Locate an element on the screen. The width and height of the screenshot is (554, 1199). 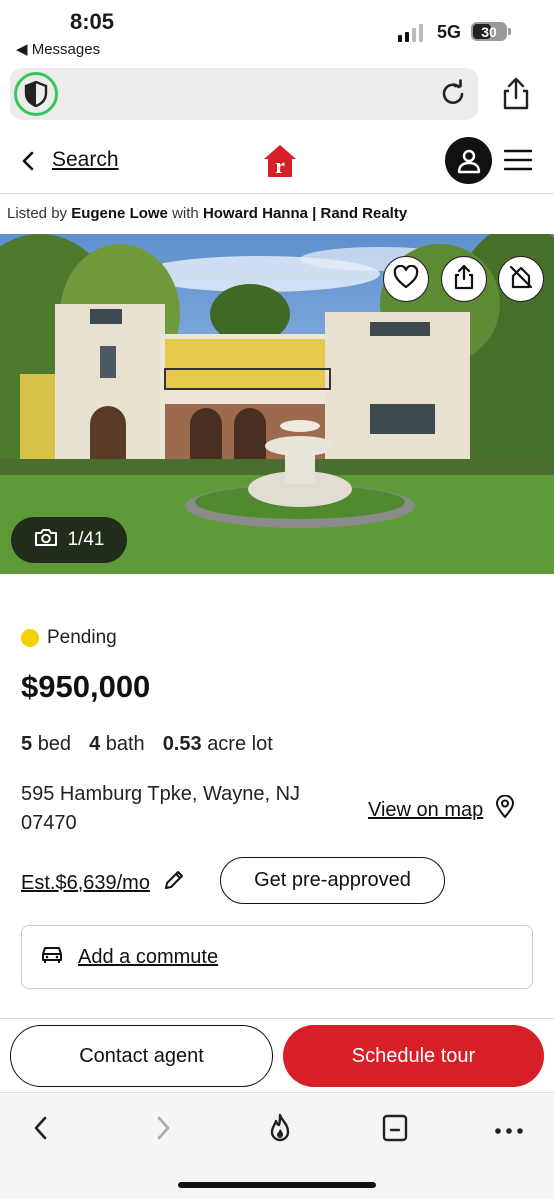
add-commute-label: Add a commute is located at coordinates (148, 957).